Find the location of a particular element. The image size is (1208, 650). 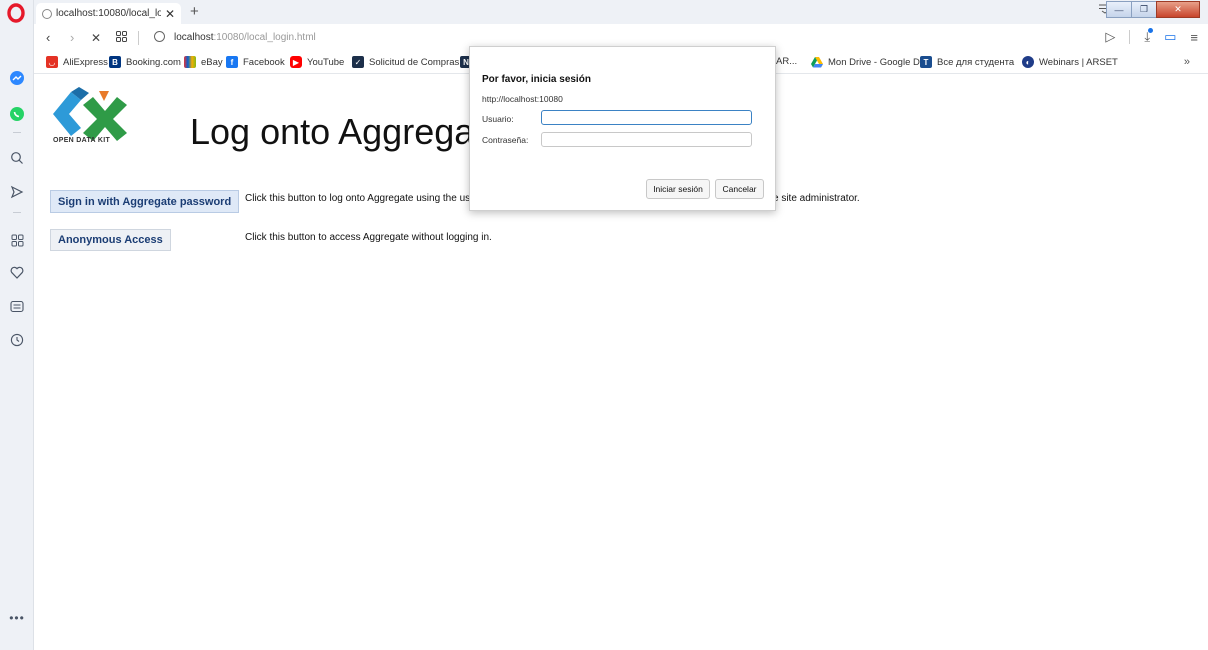

new-tab-button: + is located at coordinates (194, 11).